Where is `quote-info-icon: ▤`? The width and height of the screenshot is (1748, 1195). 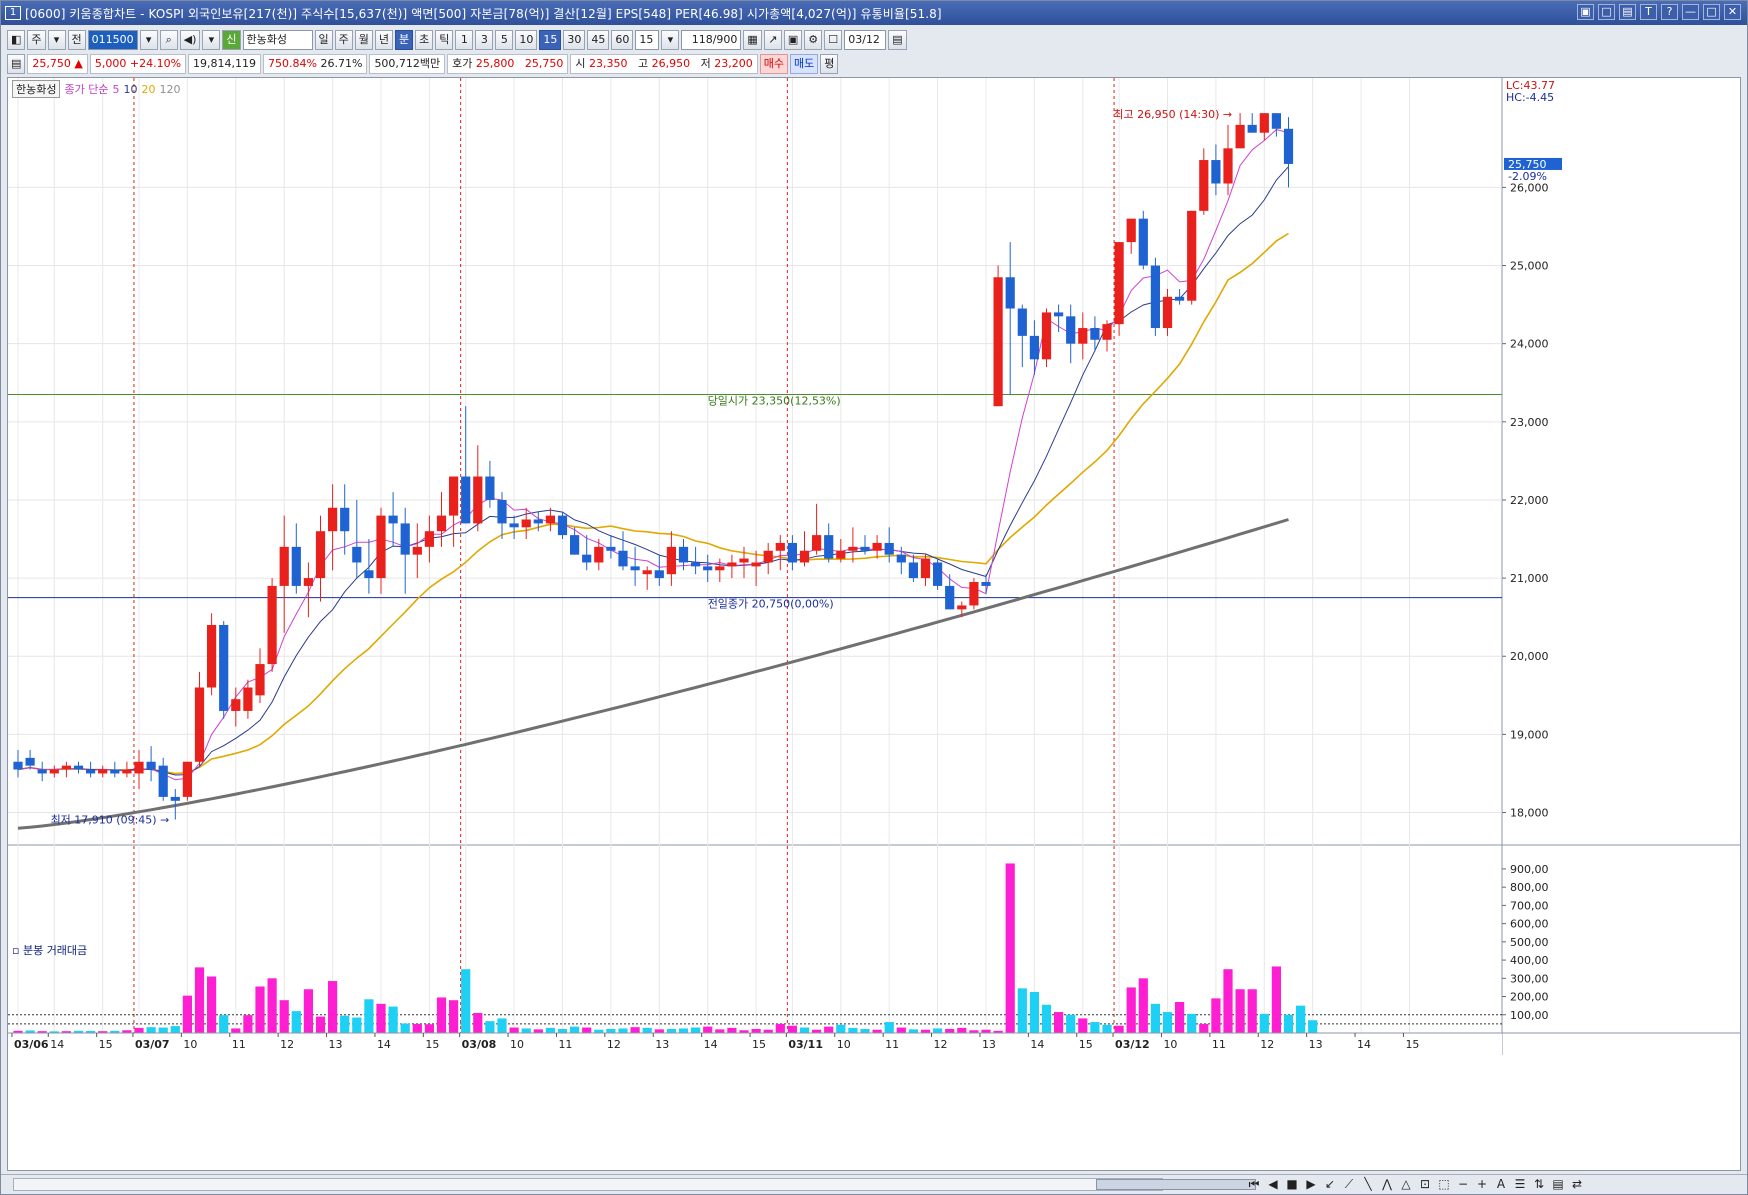
quote-info-icon: ▤ is located at coordinates (16, 64).